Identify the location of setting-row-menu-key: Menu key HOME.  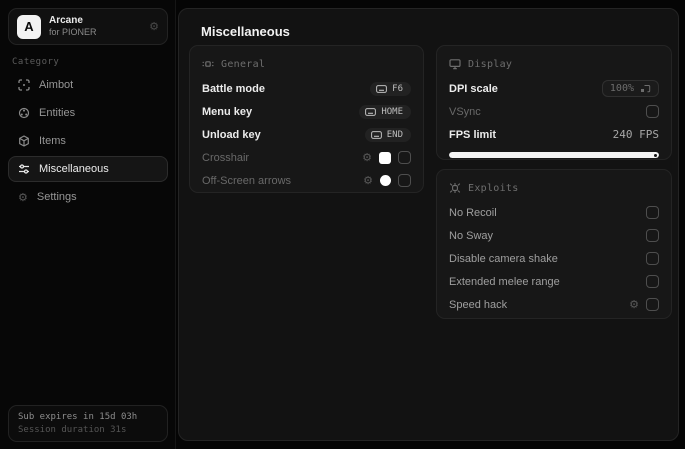
(306, 111).